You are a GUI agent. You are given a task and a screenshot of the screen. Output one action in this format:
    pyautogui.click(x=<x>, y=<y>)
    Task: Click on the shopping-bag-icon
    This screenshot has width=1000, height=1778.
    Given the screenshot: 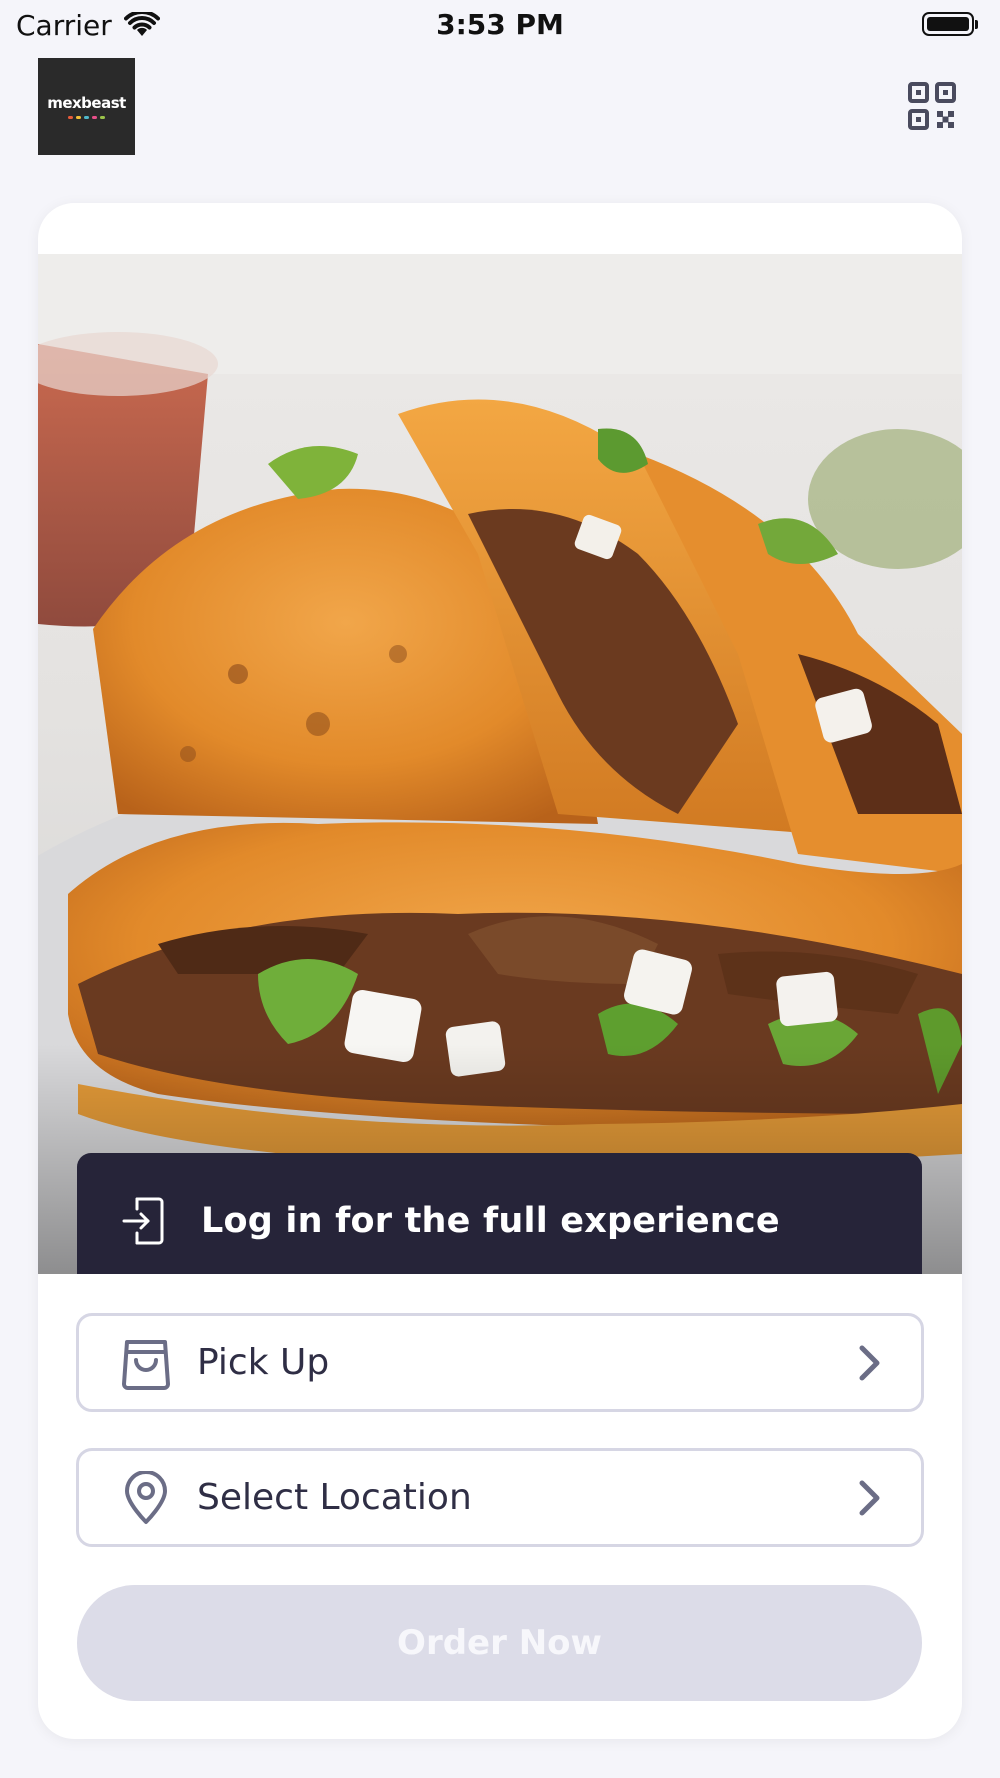 What is the action you would take?
    pyautogui.click(x=146, y=1363)
    